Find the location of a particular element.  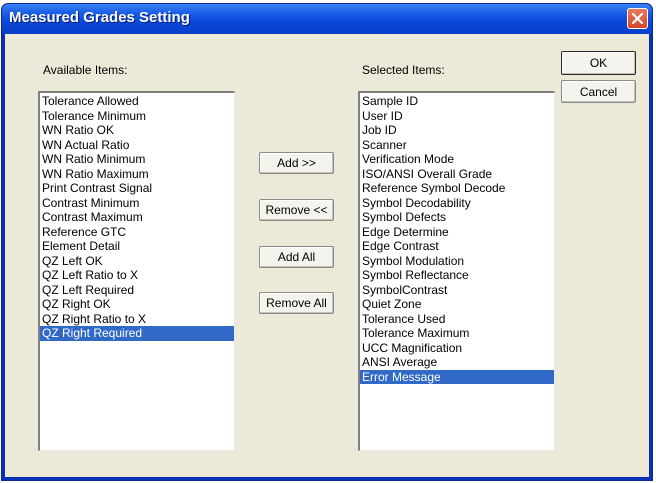

remove-button: Remove << is located at coordinates (296, 210).